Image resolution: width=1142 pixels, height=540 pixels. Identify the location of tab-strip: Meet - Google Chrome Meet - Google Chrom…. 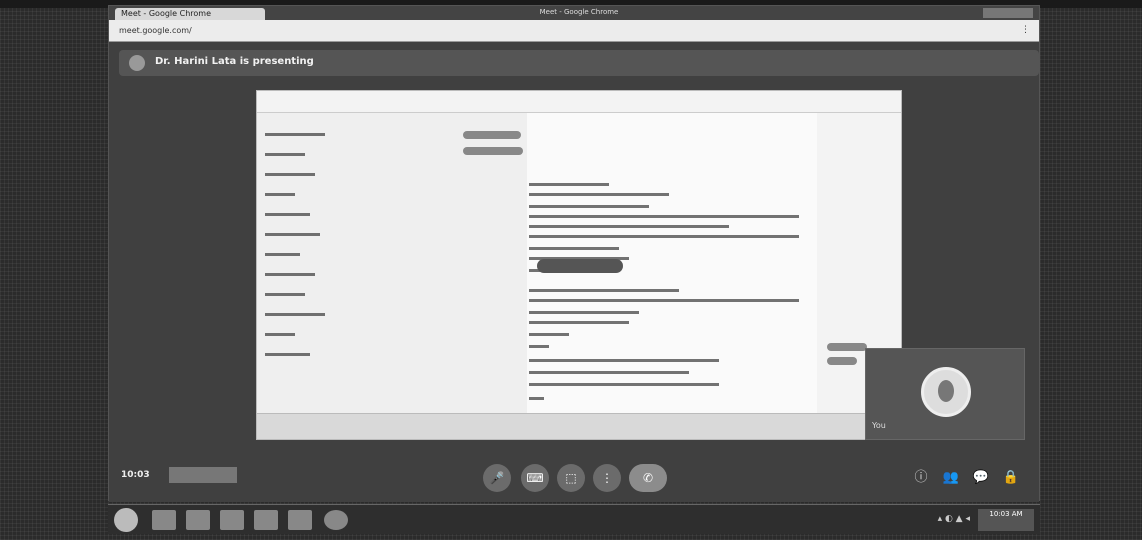
(574, 13).